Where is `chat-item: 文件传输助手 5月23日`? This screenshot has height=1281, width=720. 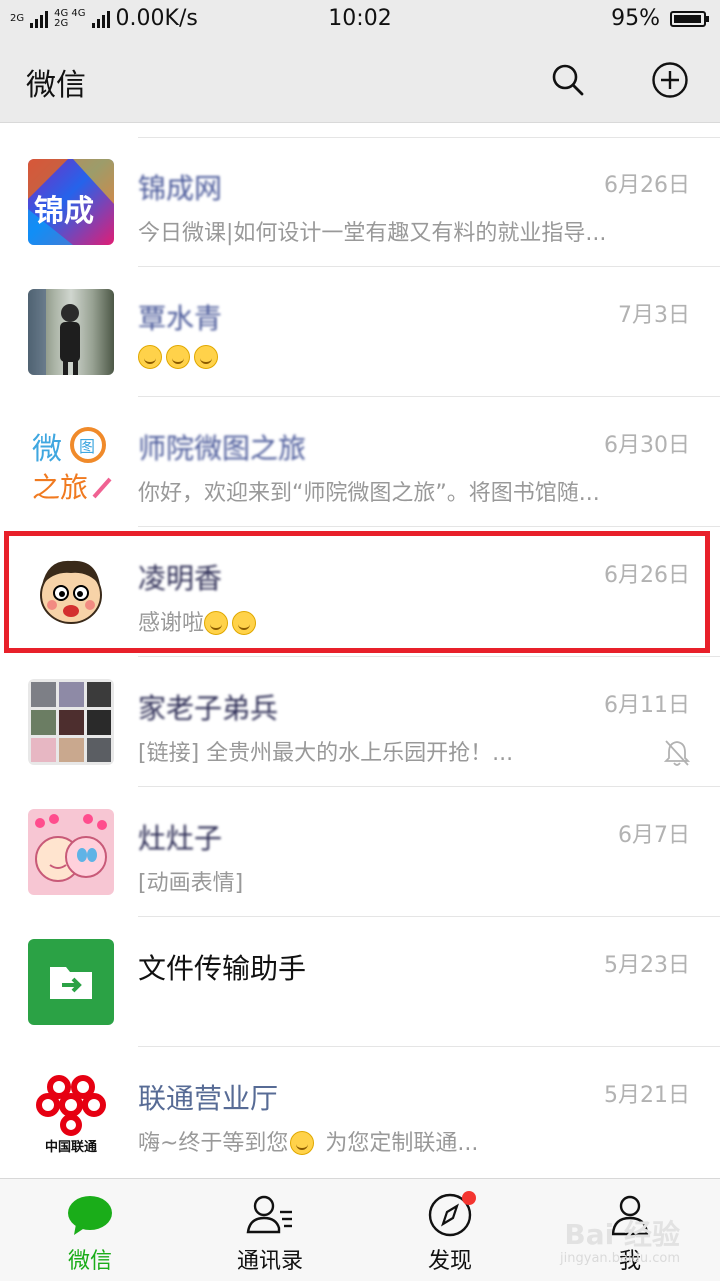
chat-item: 文件传输助手 5月23日 is located at coordinates (360, 982).